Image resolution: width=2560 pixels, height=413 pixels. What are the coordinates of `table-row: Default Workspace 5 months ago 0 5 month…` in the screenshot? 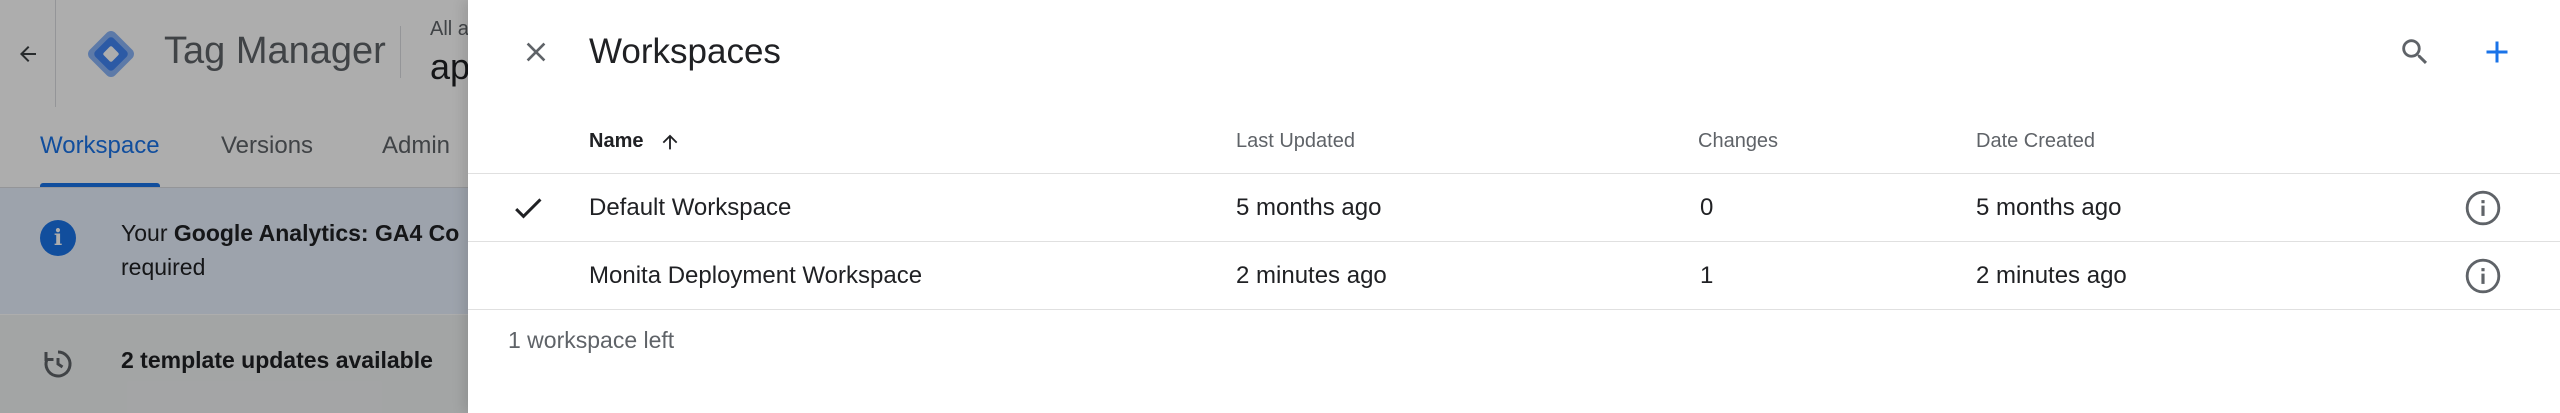 It's located at (1514, 208).